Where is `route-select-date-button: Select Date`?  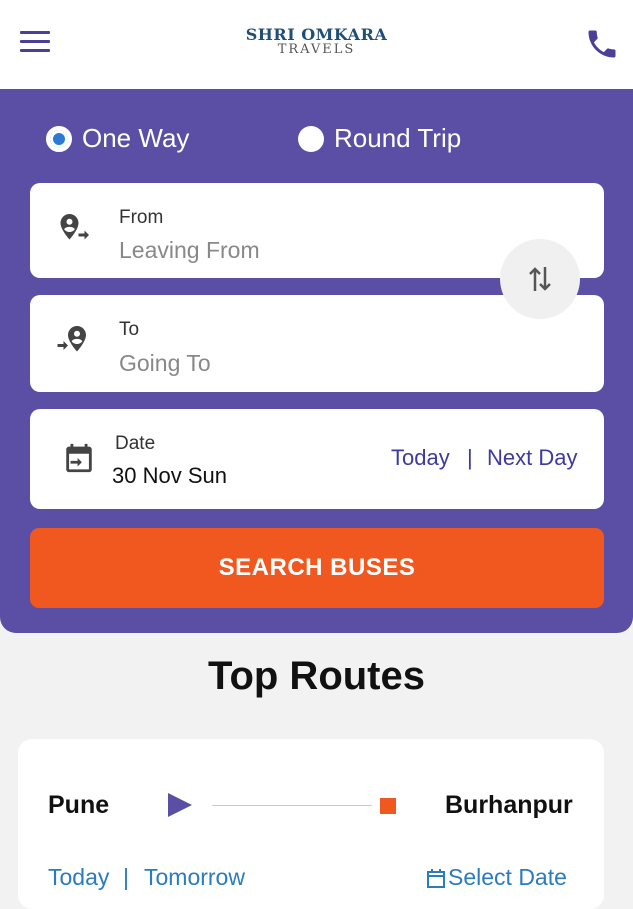 route-select-date-button: Select Date is located at coordinates (495, 877).